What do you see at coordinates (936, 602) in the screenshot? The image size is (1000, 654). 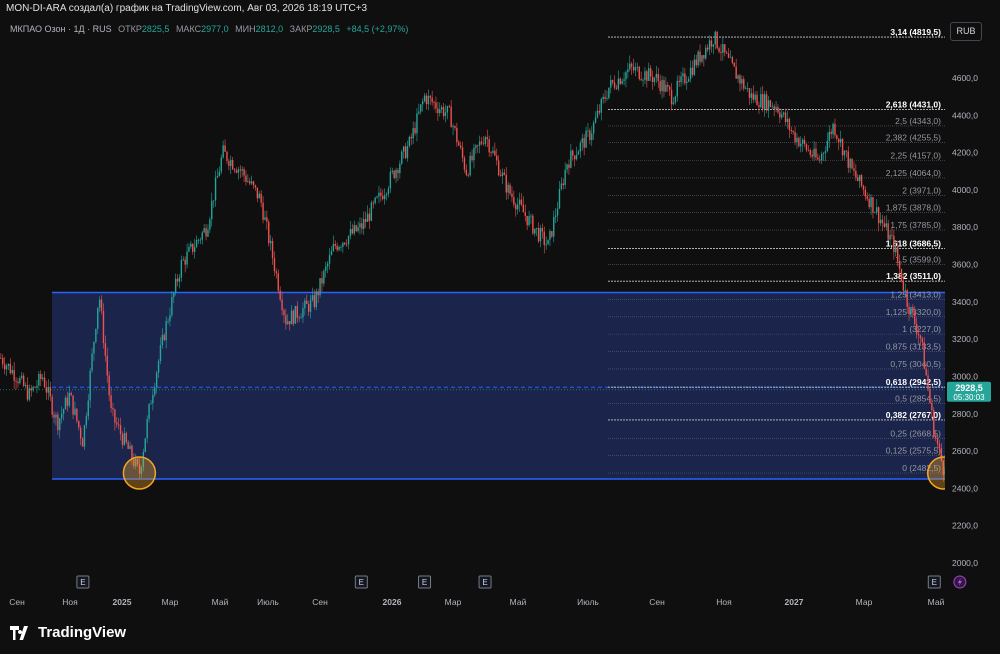 I see `time-axis-label: Май` at bounding box center [936, 602].